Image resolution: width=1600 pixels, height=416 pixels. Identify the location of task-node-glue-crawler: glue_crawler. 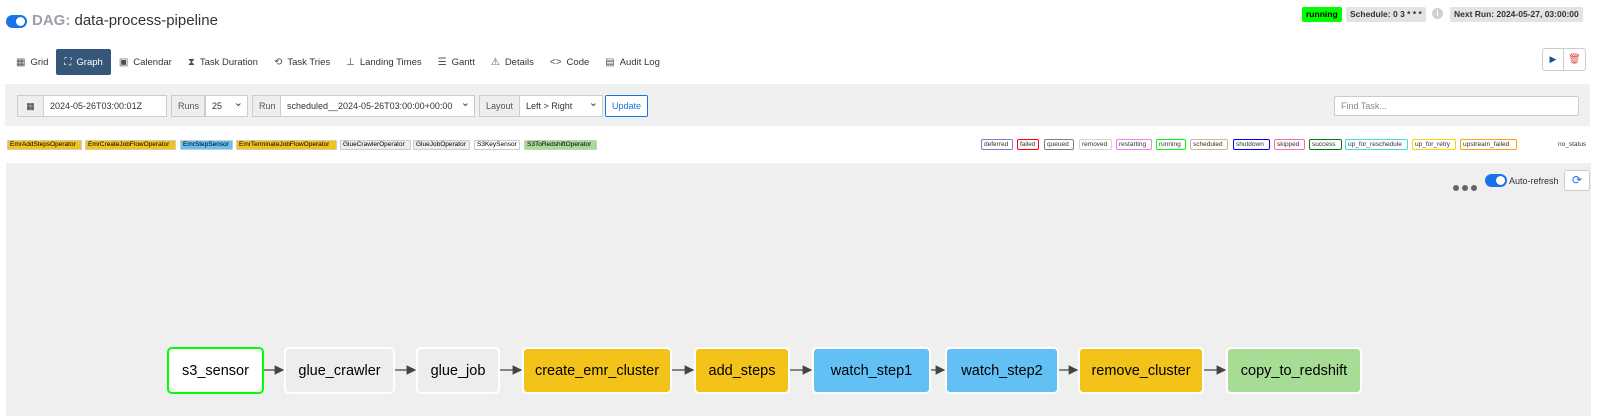
(339, 370).